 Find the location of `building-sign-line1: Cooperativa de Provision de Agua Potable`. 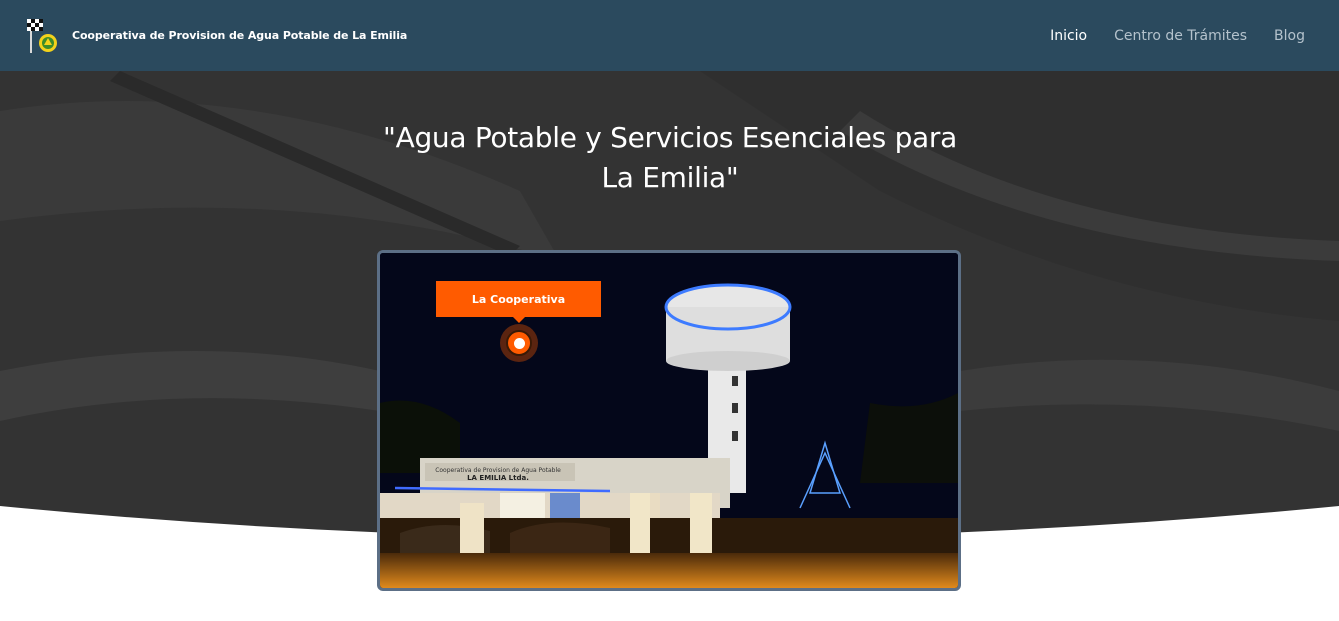

building-sign-line1: Cooperativa de Provision de Agua Potable is located at coordinates (498, 470).